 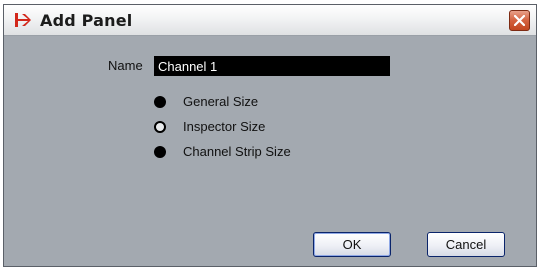 What do you see at coordinates (466, 244) in the screenshot?
I see `cancel-button: Cancel` at bounding box center [466, 244].